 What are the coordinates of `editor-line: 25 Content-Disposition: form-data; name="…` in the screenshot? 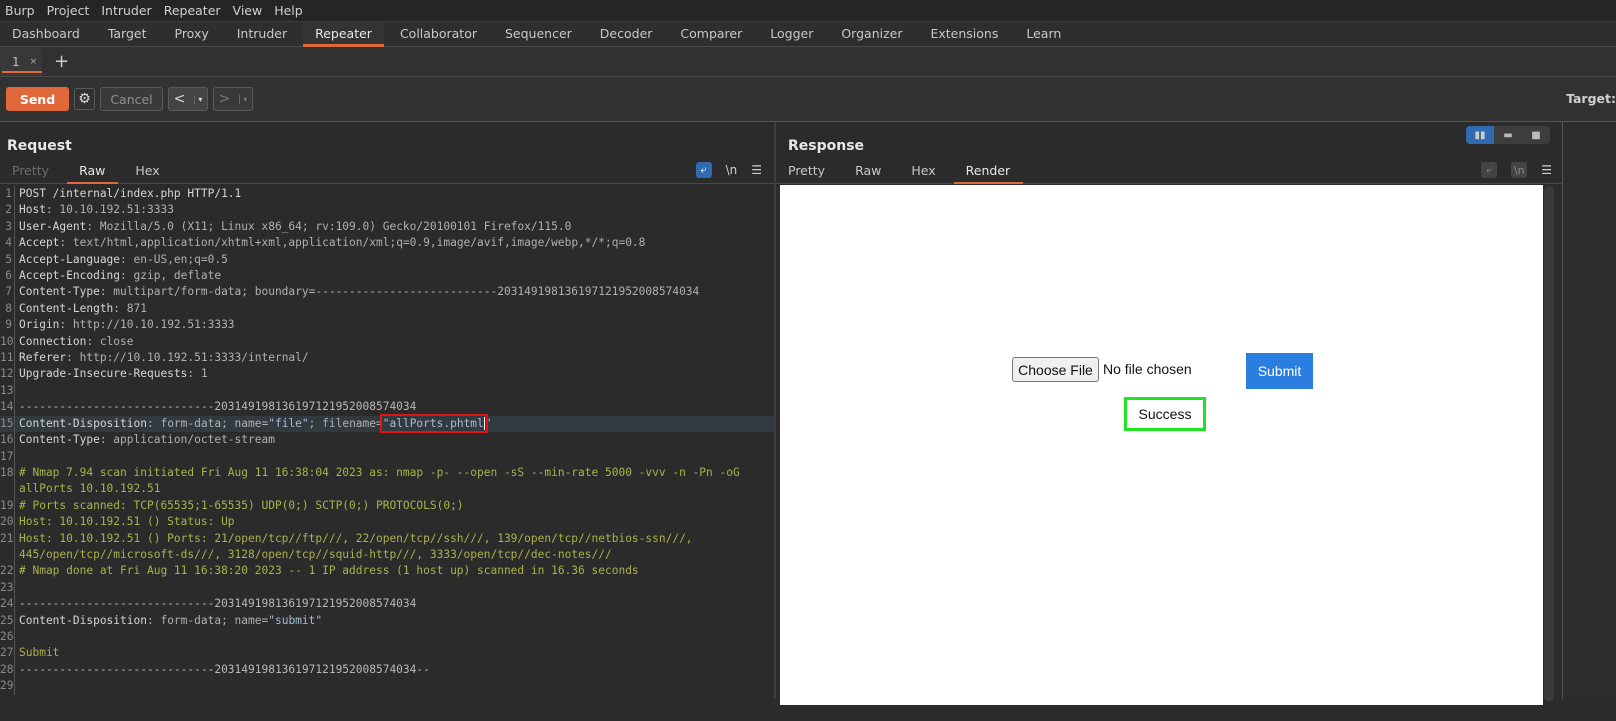 It's located at (387, 620).